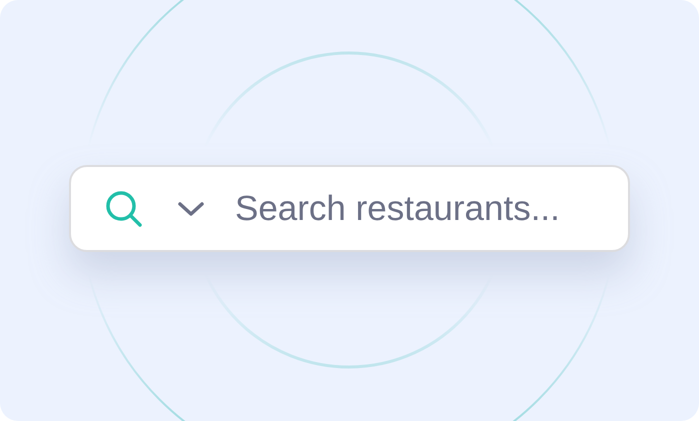  I want to click on chevron-down-icon, so click(191, 208).